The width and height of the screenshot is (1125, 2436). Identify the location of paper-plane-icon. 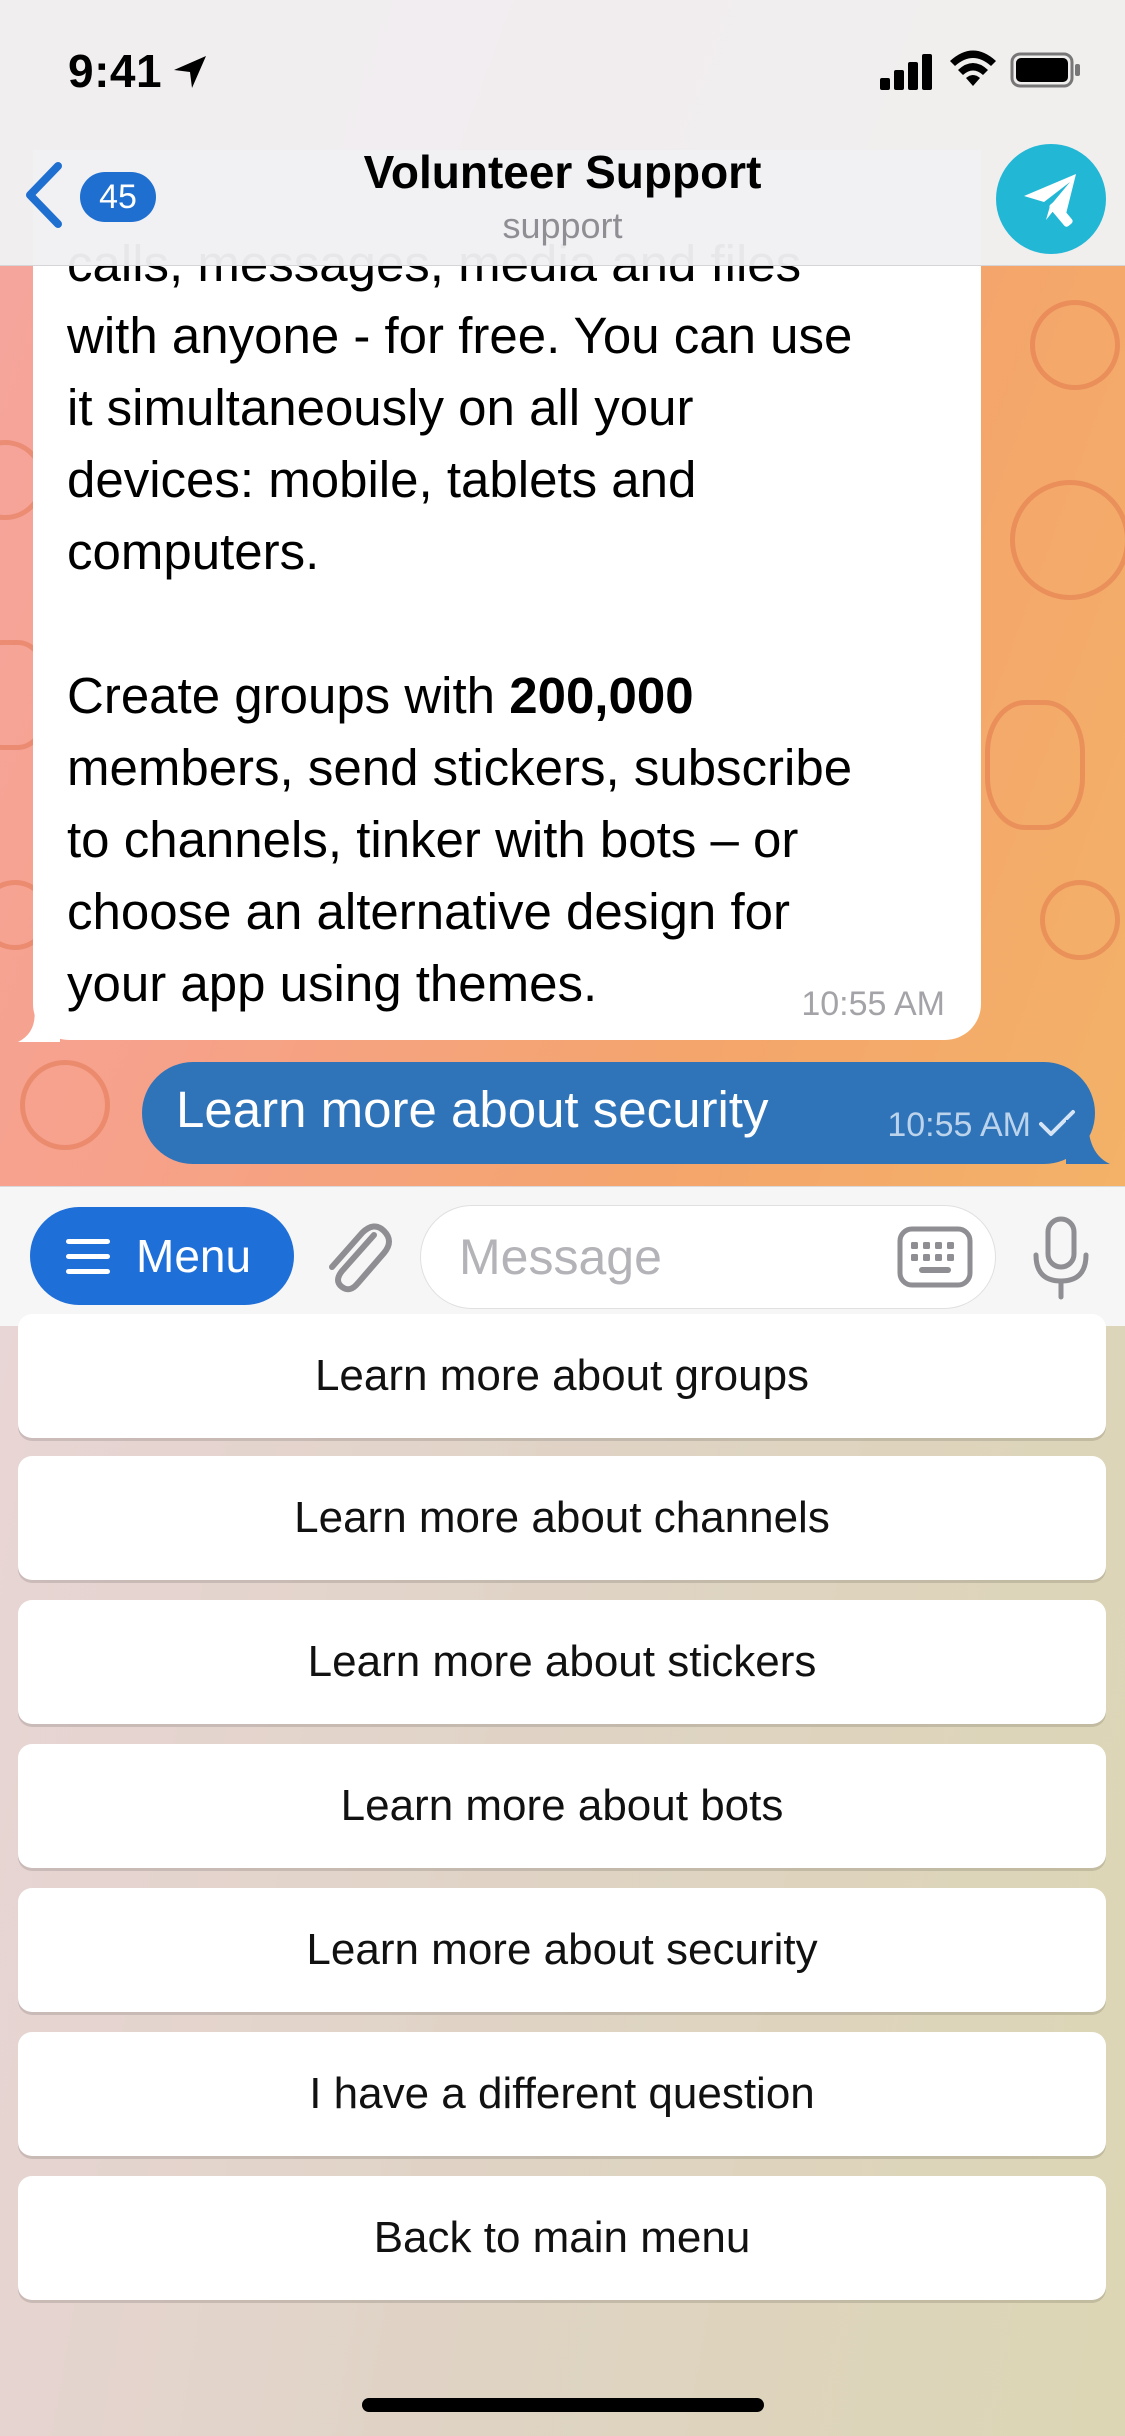
(1050, 200).